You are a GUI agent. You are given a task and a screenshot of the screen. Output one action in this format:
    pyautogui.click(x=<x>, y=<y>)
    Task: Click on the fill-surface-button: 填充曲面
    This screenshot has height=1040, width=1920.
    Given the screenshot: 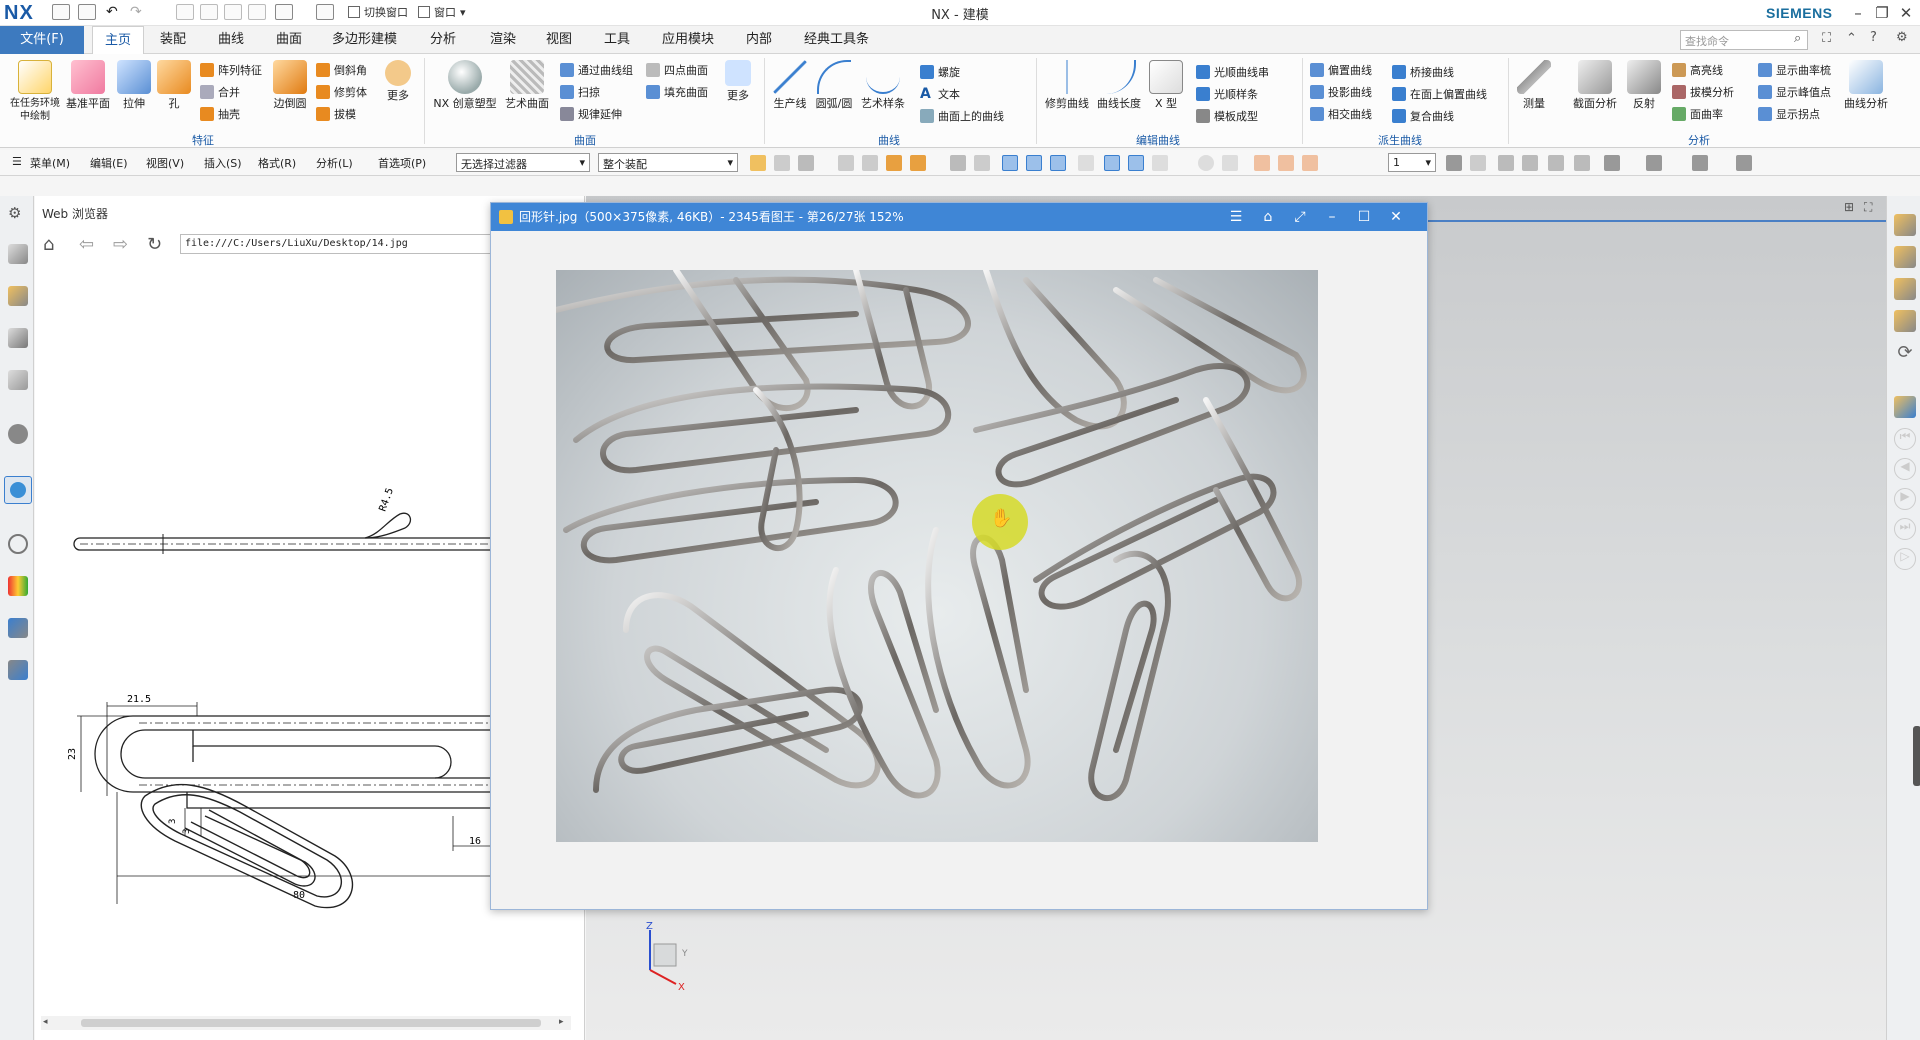 What is the action you would take?
    pyautogui.click(x=677, y=92)
    